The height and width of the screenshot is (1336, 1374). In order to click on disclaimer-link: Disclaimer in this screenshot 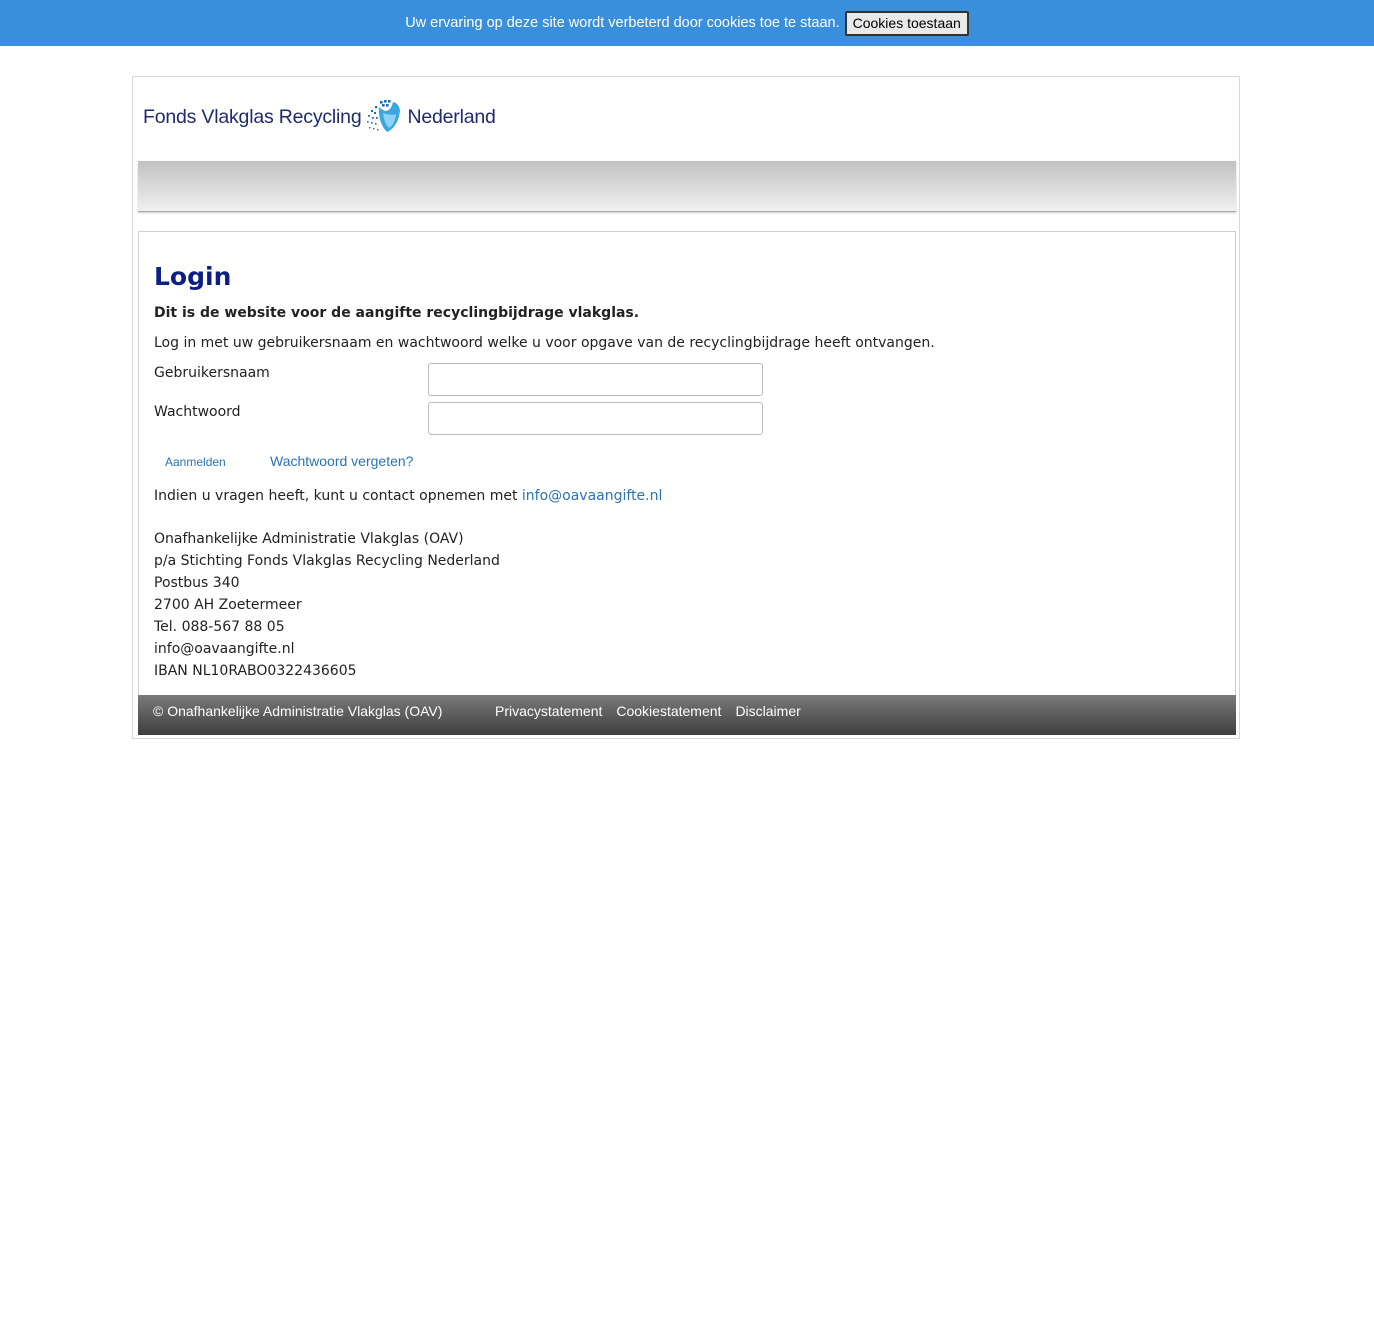, I will do `click(767, 711)`.